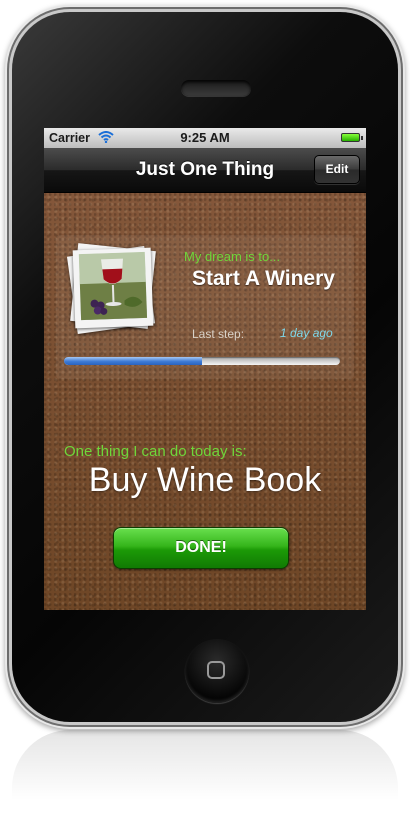  I want to click on dream-progress-fill, so click(133, 361).